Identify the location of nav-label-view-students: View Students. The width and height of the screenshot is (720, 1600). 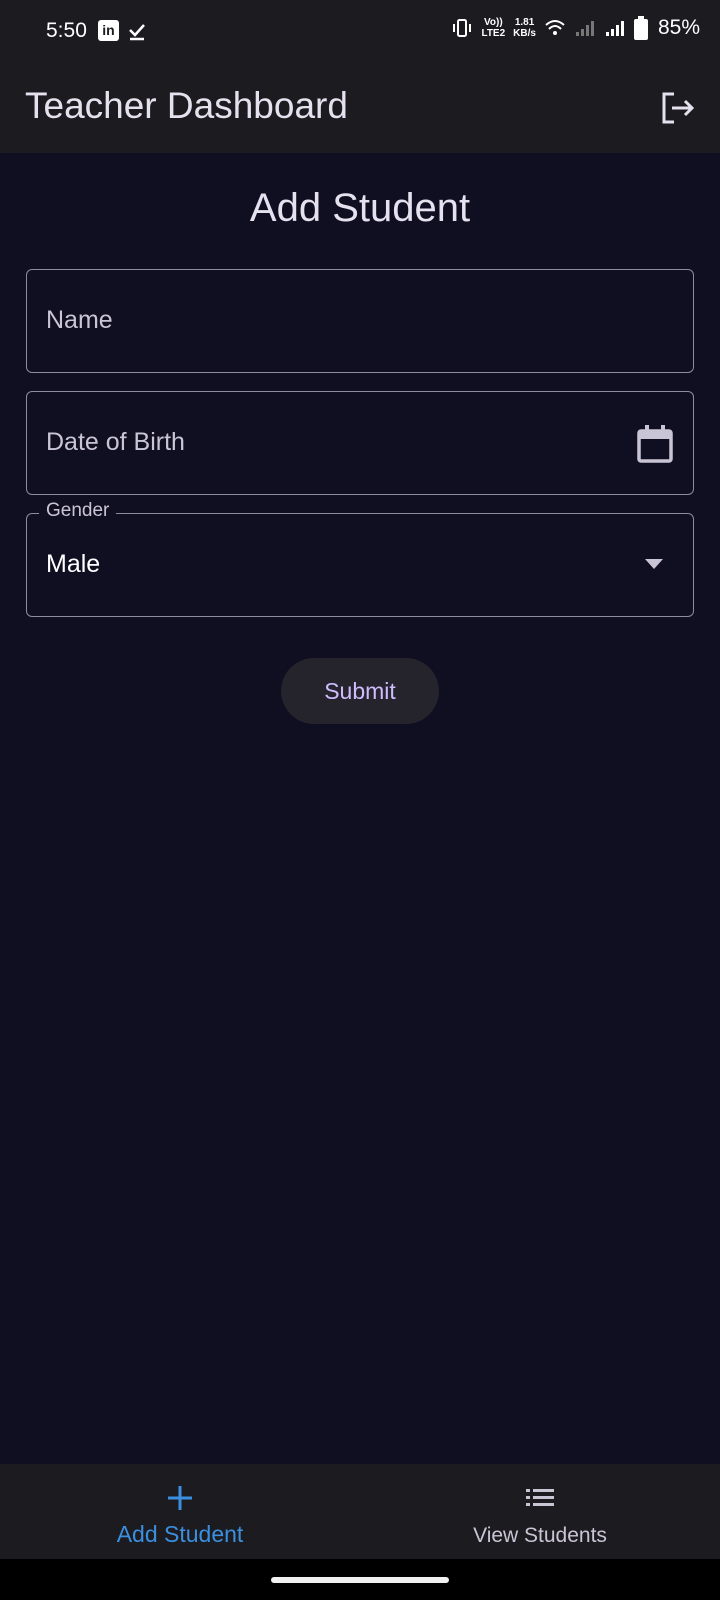
(540, 1535).